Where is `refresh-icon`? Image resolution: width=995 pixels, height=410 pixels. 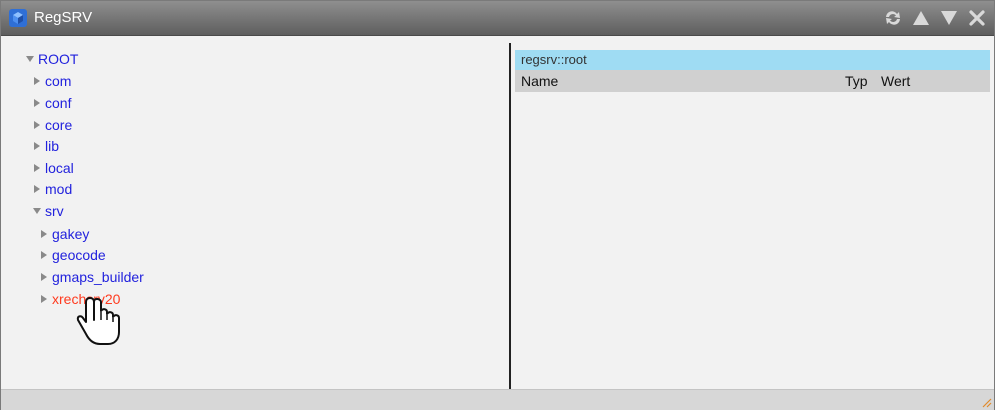 refresh-icon is located at coordinates (893, 18).